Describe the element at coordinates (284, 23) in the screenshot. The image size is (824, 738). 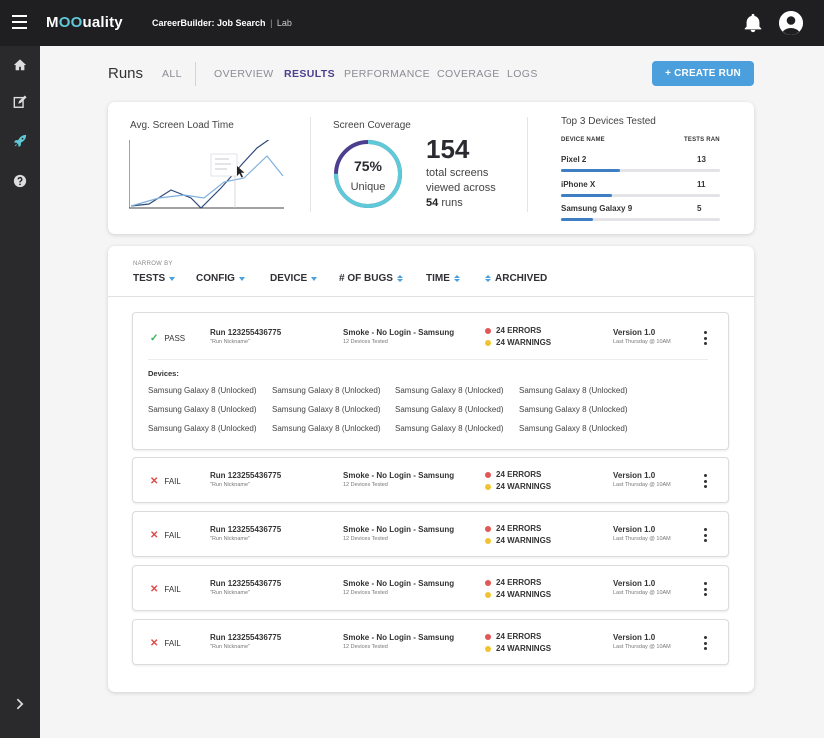
I see `project-env: Lab` at that location.